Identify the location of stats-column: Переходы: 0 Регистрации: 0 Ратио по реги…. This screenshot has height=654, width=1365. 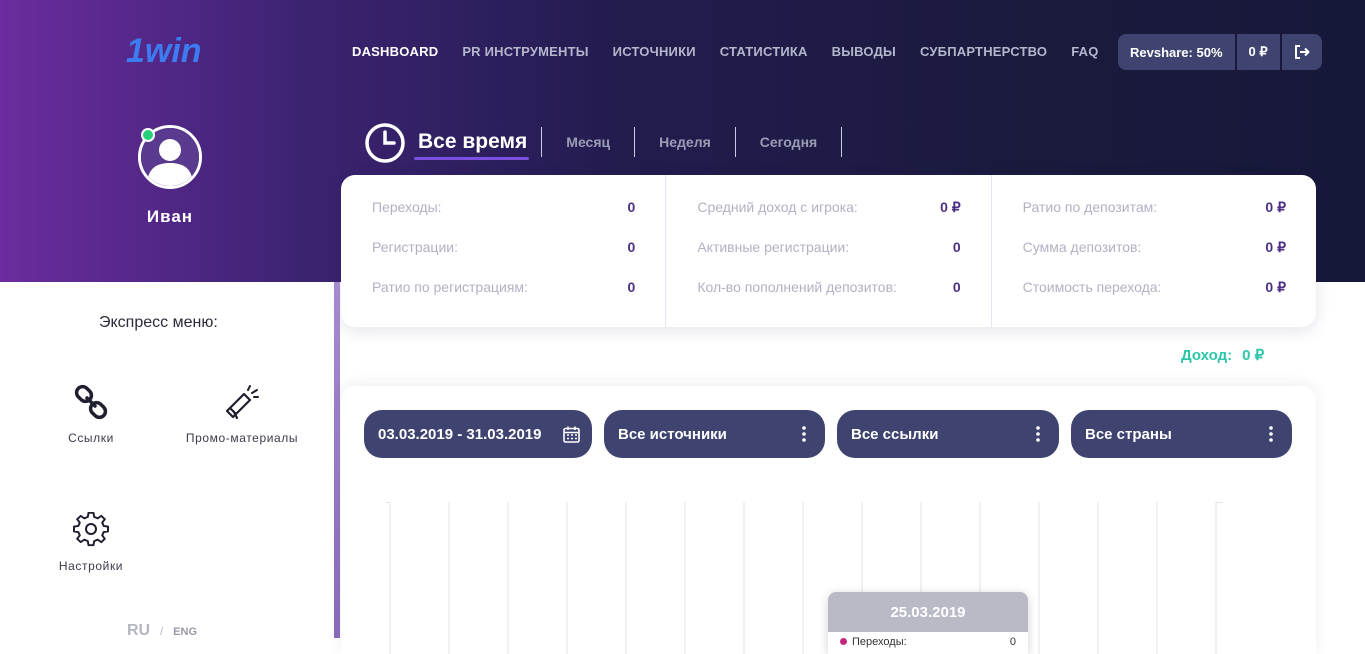
(504, 251).